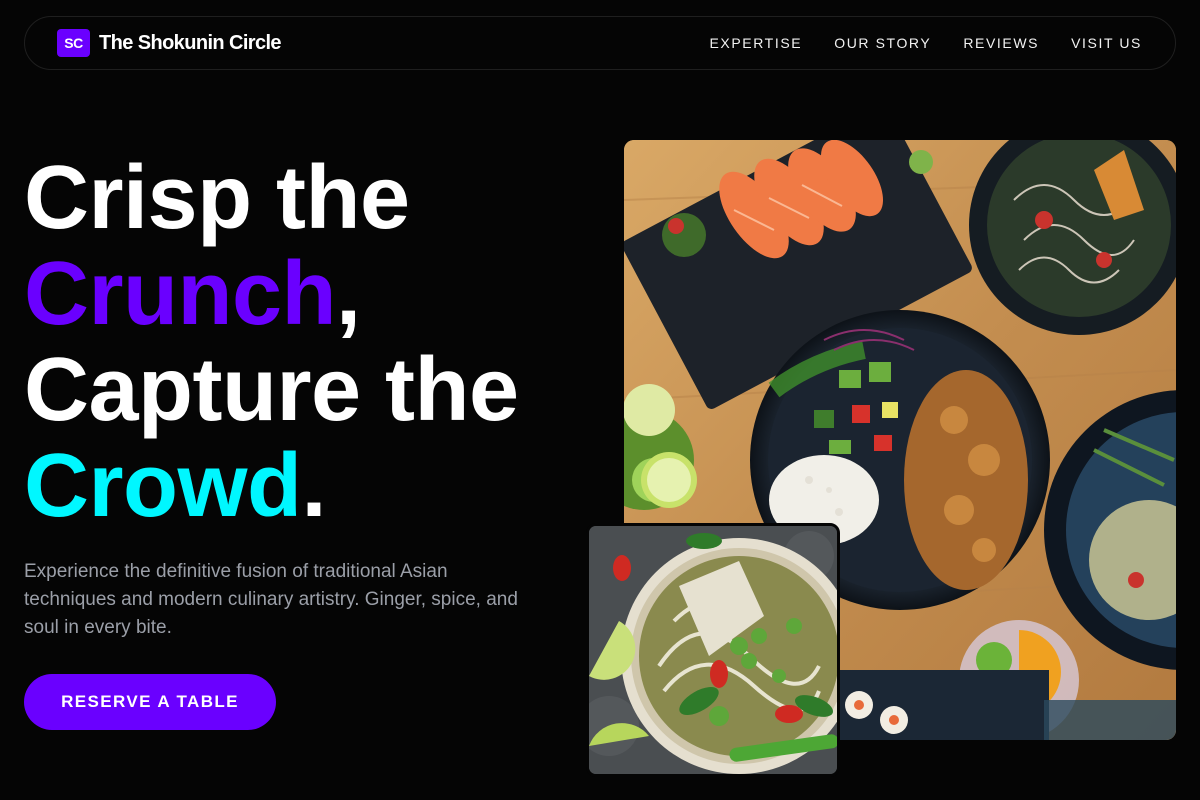 This screenshot has height=800, width=1200. What do you see at coordinates (348, 294) in the screenshot?
I see `headline-comma: ,` at bounding box center [348, 294].